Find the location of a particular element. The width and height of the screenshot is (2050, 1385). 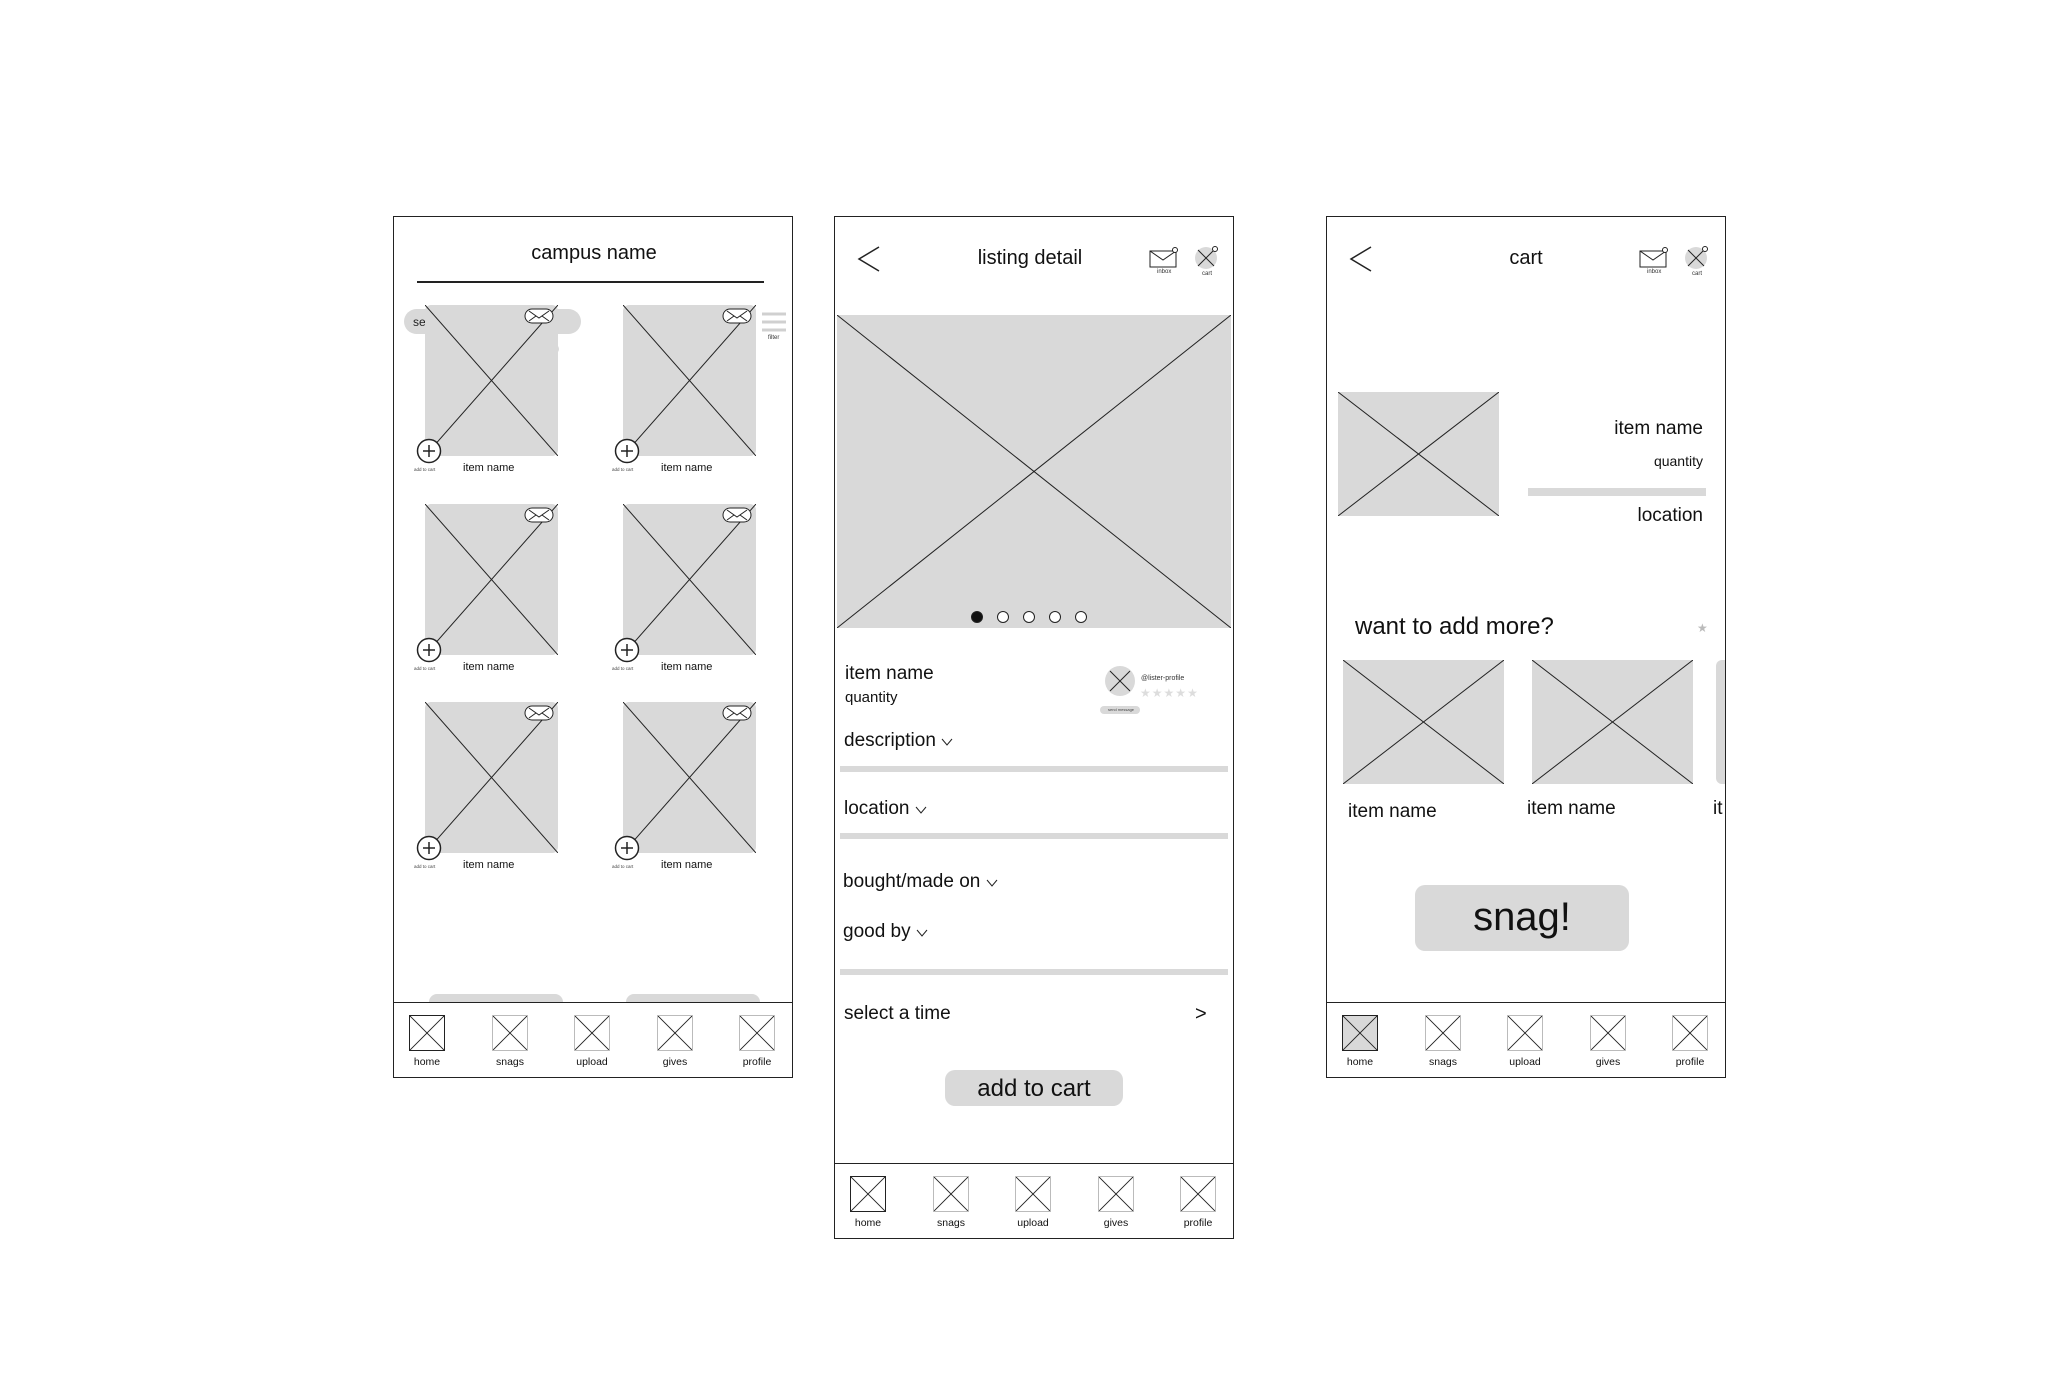

listing-image-carousel is located at coordinates (1034, 471).